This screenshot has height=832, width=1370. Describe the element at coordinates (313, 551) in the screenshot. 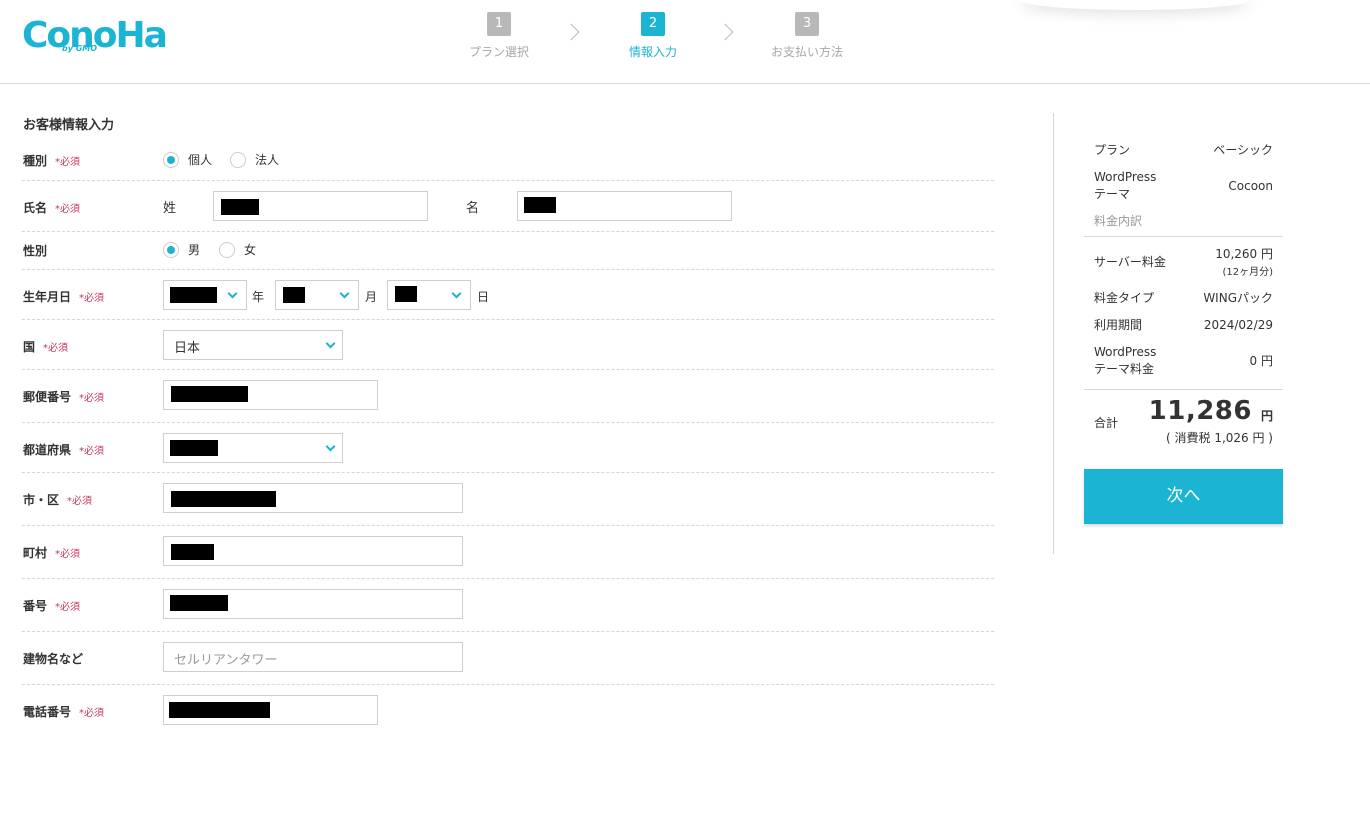

I see `town-input` at that location.